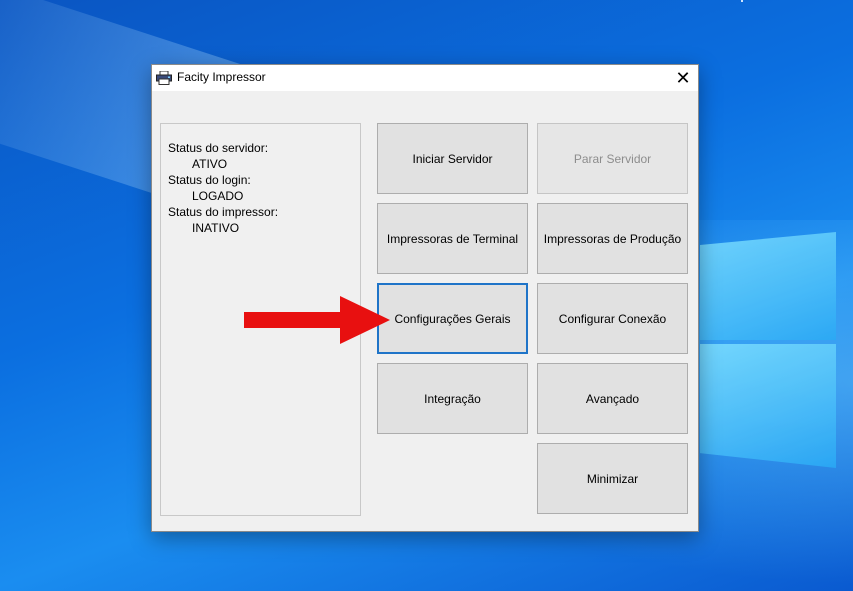 The width and height of the screenshot is (853, 591). What do you see at coordinates (164, 77) in the screenshot?
I see `printer-icon` at bounding box center [164, 77].